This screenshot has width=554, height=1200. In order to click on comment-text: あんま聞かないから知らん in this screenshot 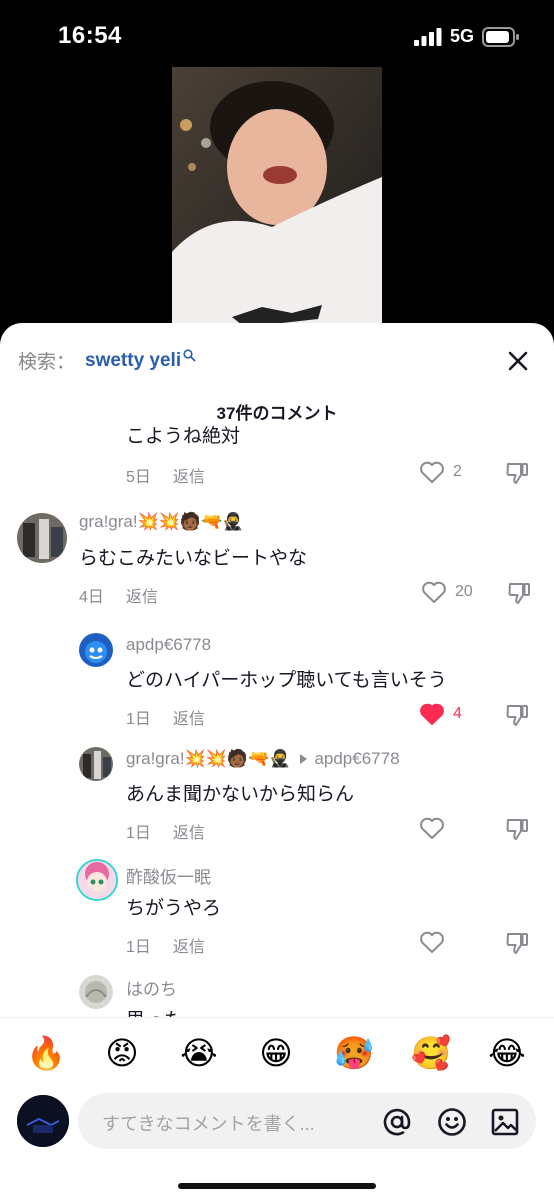, I will do `click(240, 794)`.